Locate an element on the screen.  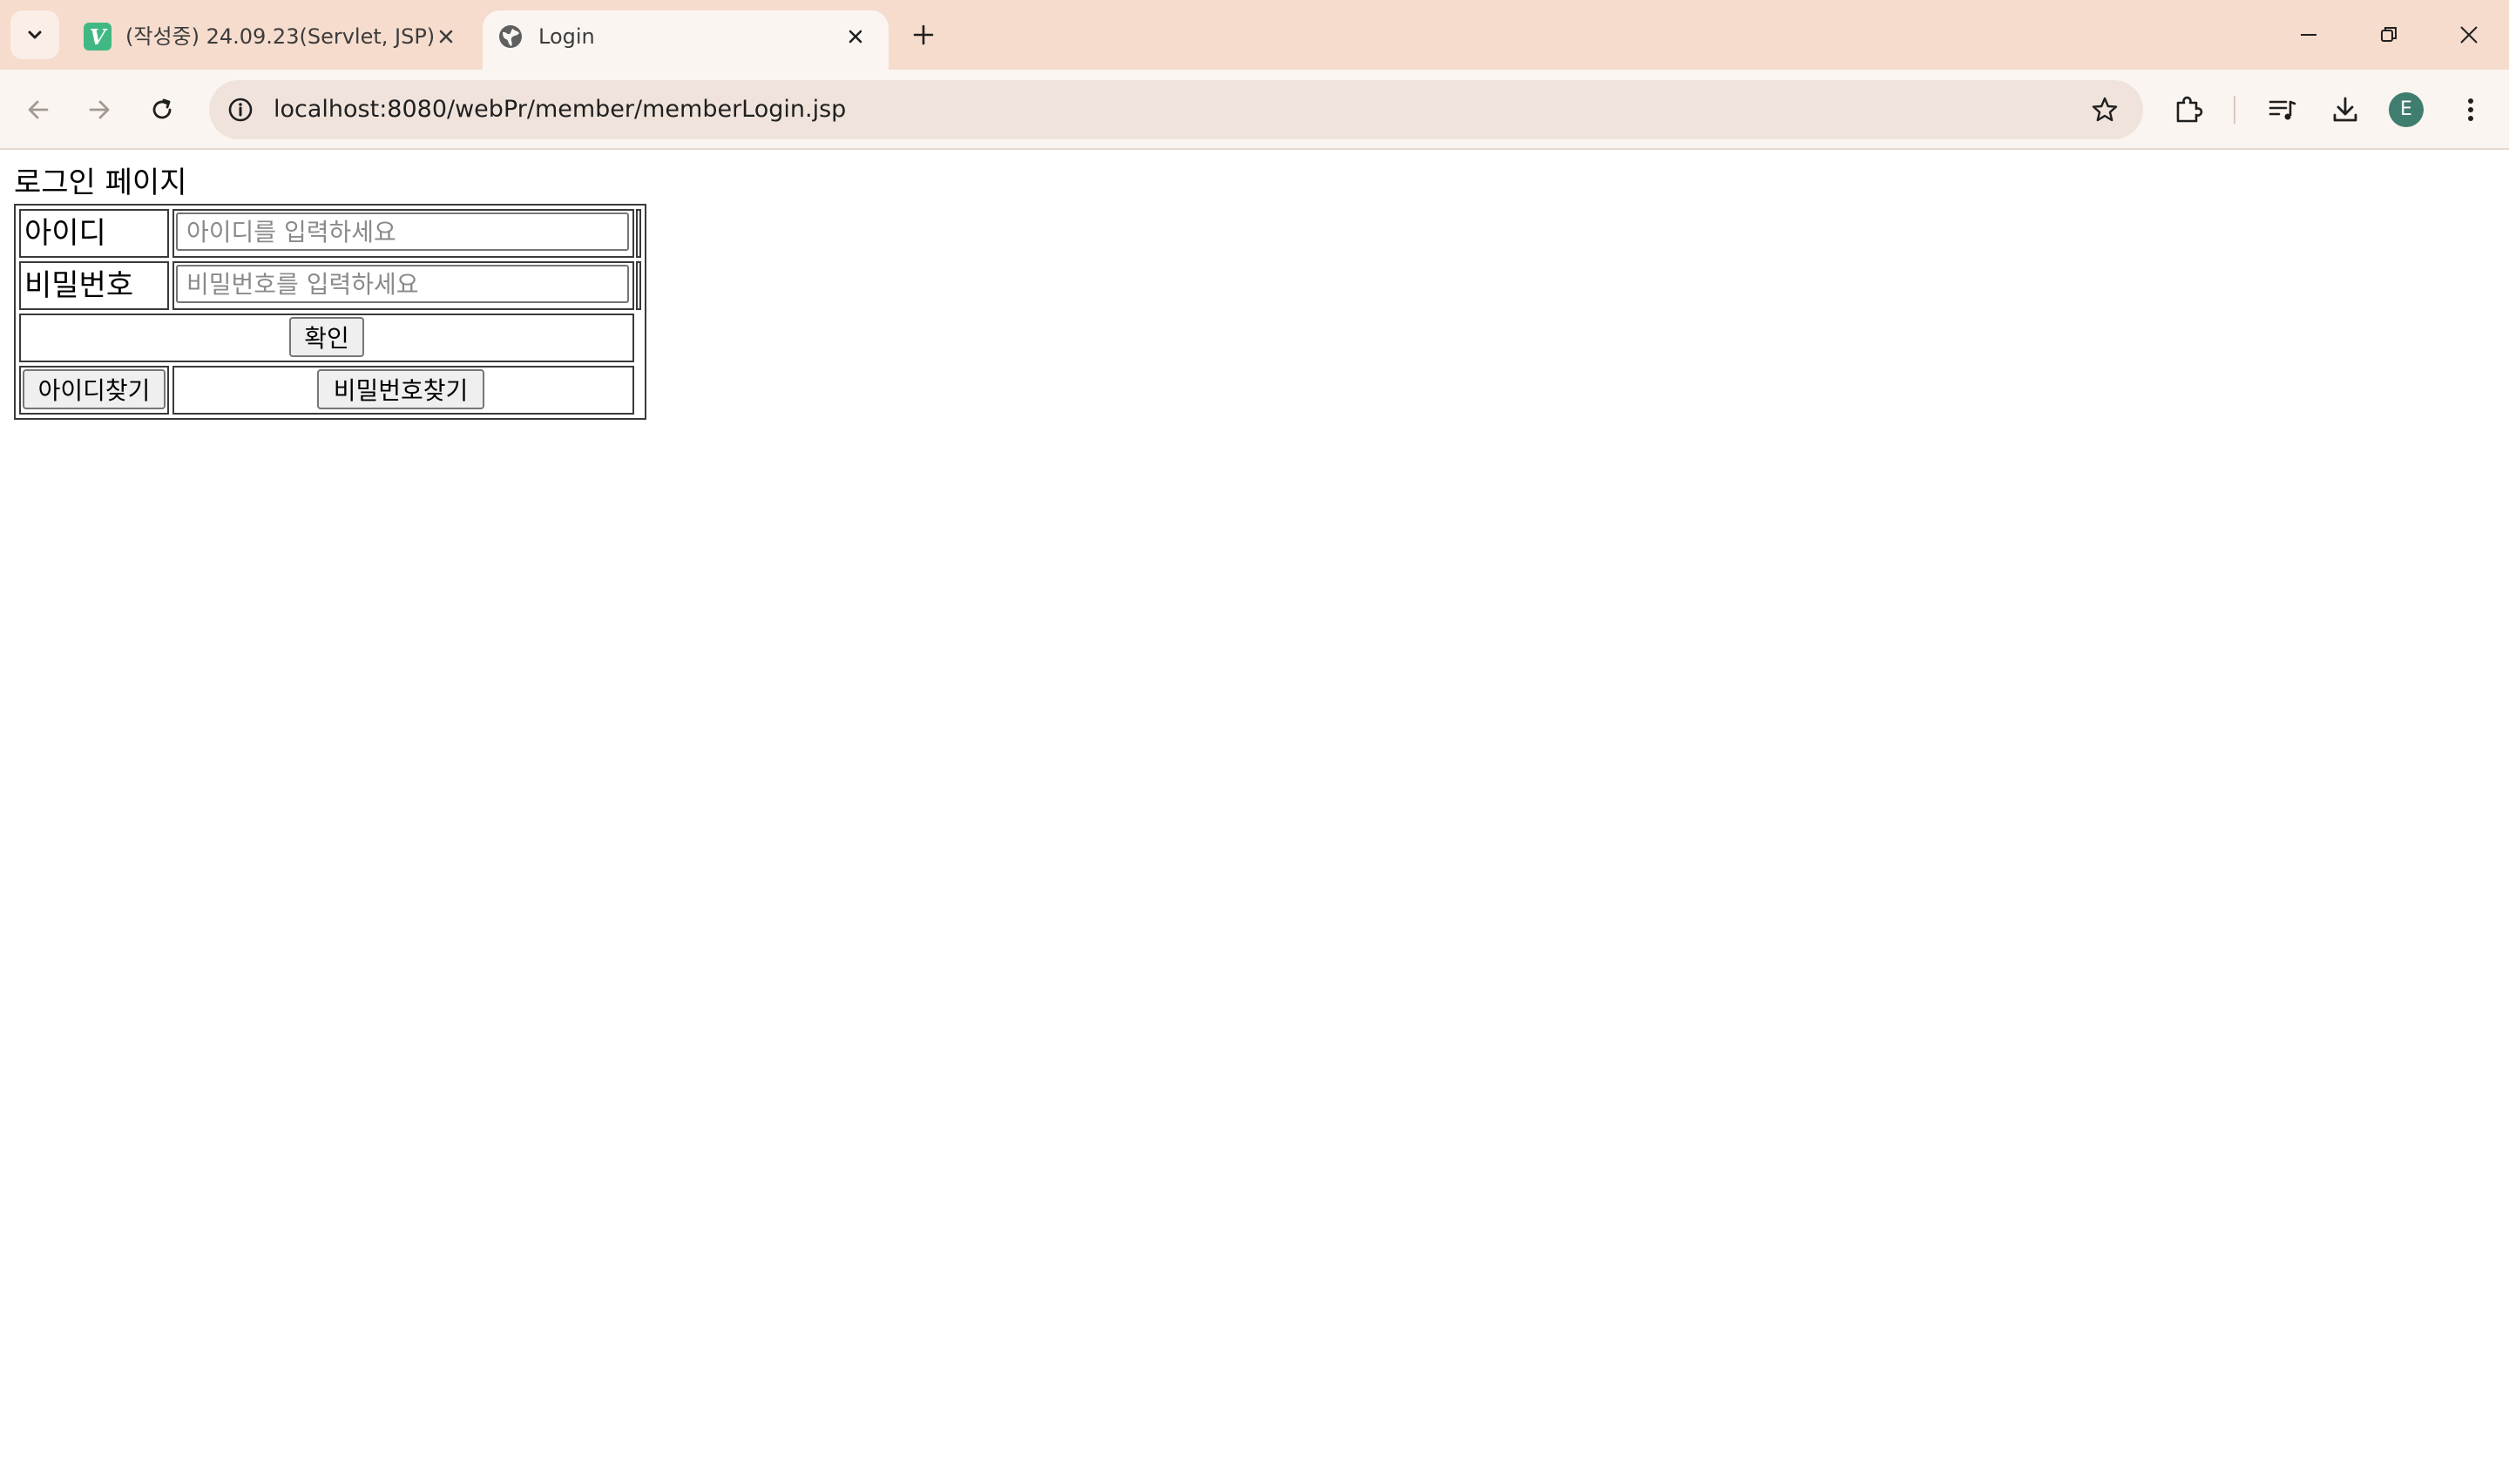
password-label: 비밀번호 is located at coordinates (79, 285).